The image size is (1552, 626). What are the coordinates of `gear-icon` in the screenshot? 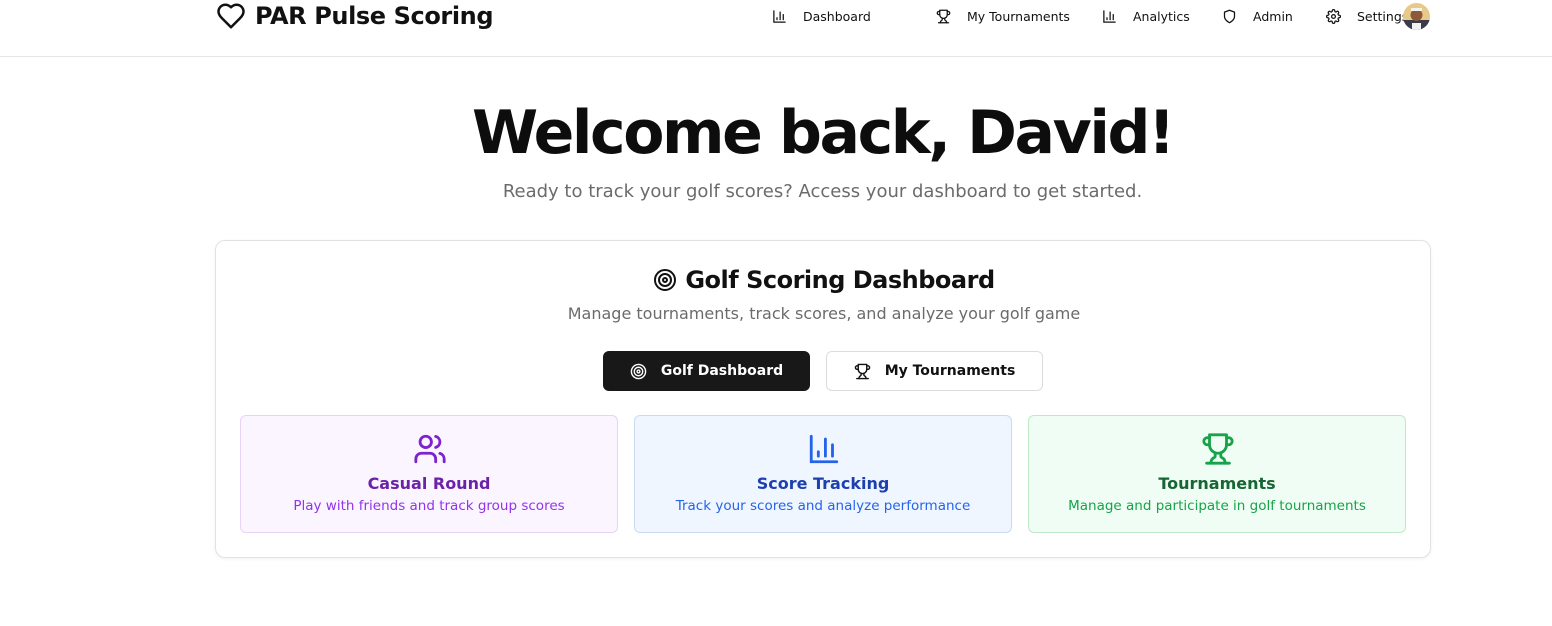 It's located at (1333, 16).